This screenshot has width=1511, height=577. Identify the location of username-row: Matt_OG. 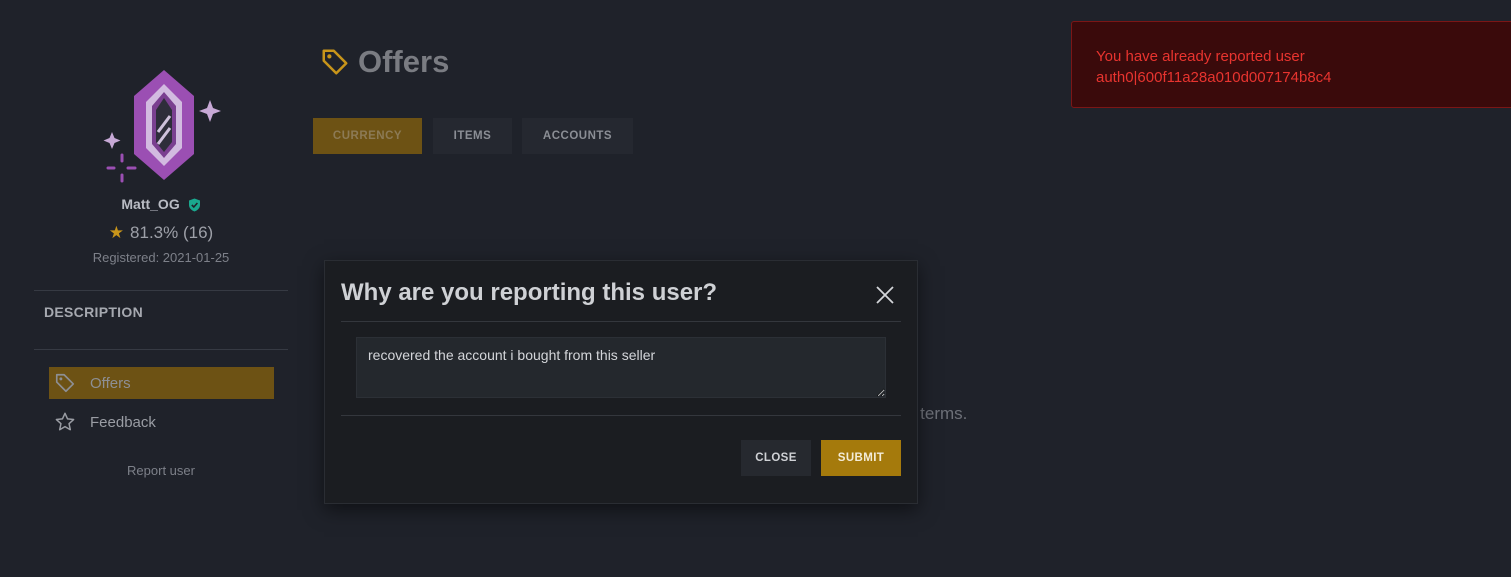
(161, 204).